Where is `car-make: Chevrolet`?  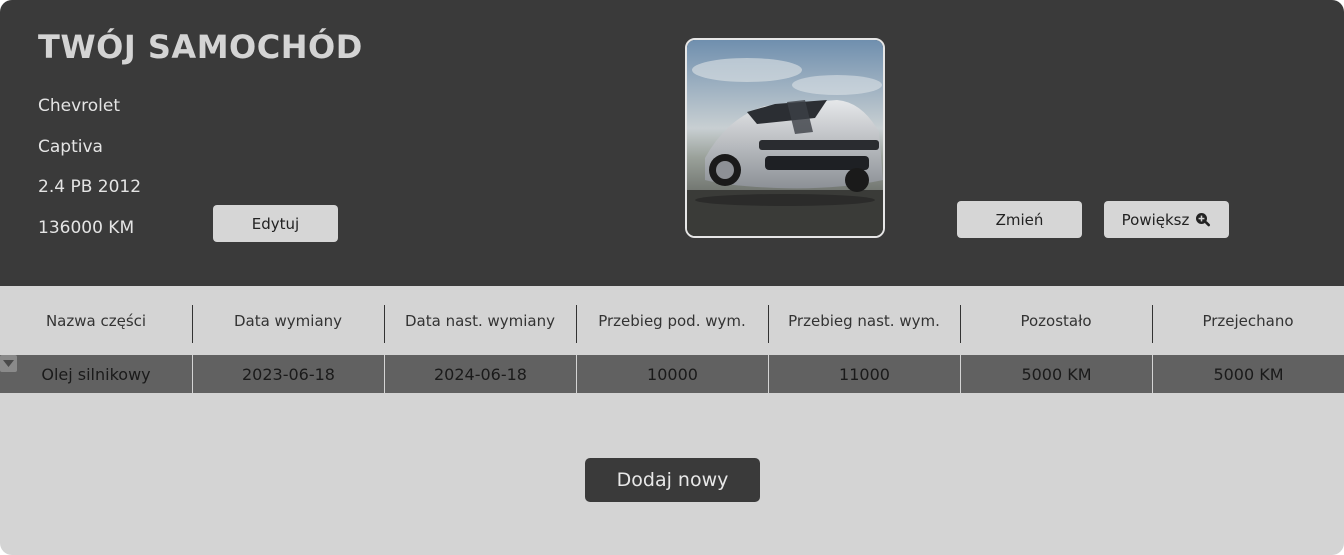 car-make: Chevrolet is located at coordinates (79, 106).